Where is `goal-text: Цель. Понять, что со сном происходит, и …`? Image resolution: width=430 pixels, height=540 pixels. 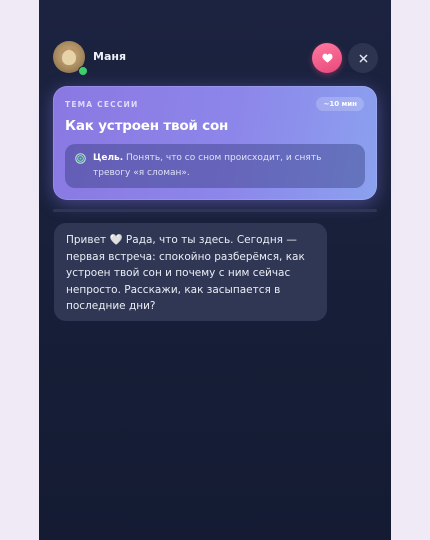 goal-text: Цель. Понять, что со сном происходит, и … is located at coordinates (224, 165).